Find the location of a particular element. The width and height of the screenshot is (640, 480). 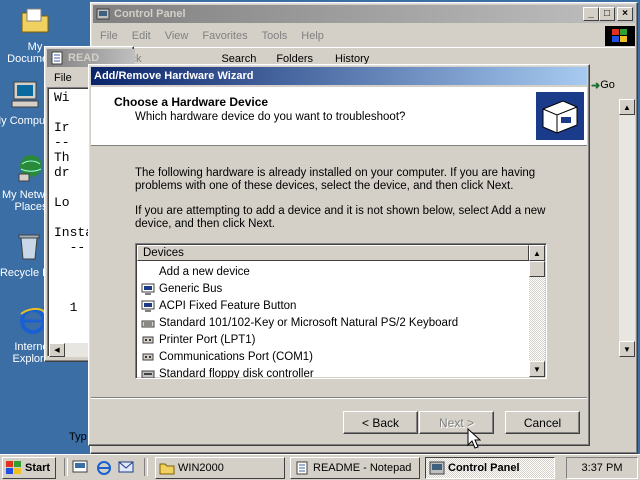

device-list-item: ACPI Fixed Feature Button is located at coordinates (333, 305).